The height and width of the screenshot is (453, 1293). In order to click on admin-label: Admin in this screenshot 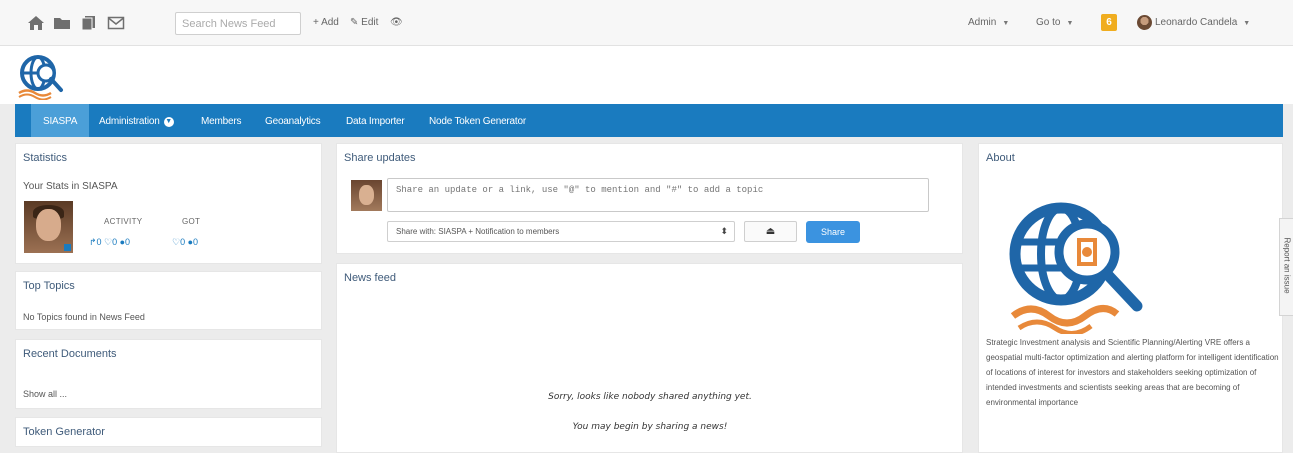, I will do `click(982, 22)`.